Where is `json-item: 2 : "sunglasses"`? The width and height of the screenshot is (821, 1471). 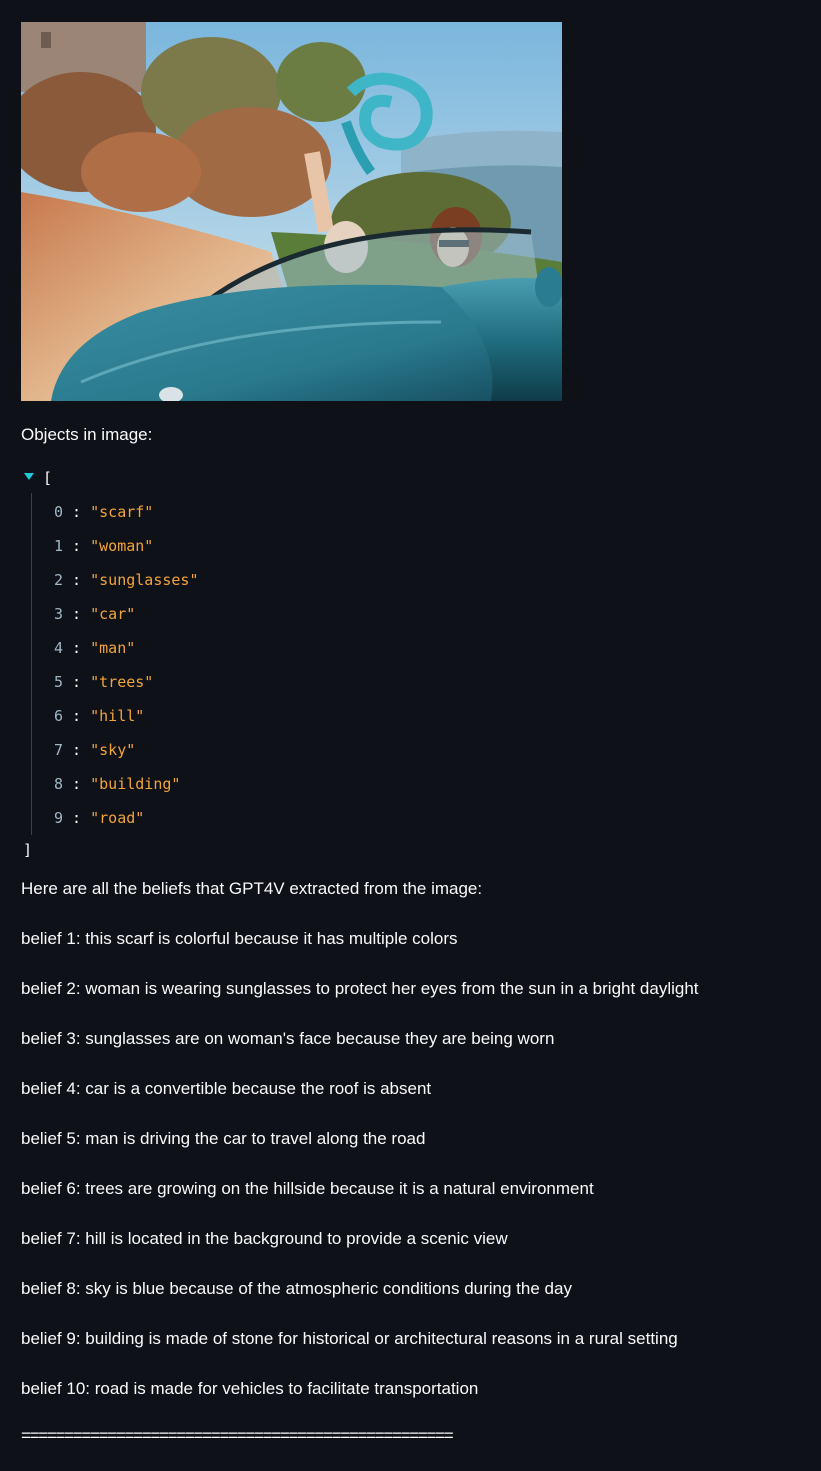
json-item: 2 : "sunglasses" is located at coordinates (427, 580).